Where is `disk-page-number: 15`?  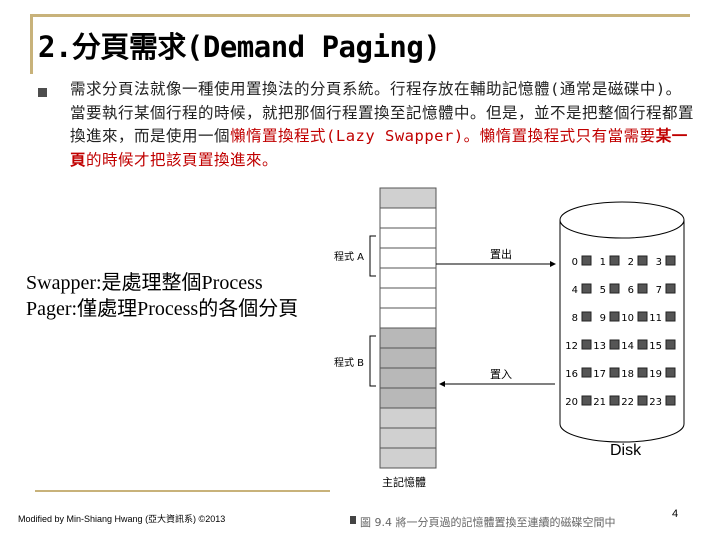
disk-page-number: 15 is located at coordinates (655, 346).